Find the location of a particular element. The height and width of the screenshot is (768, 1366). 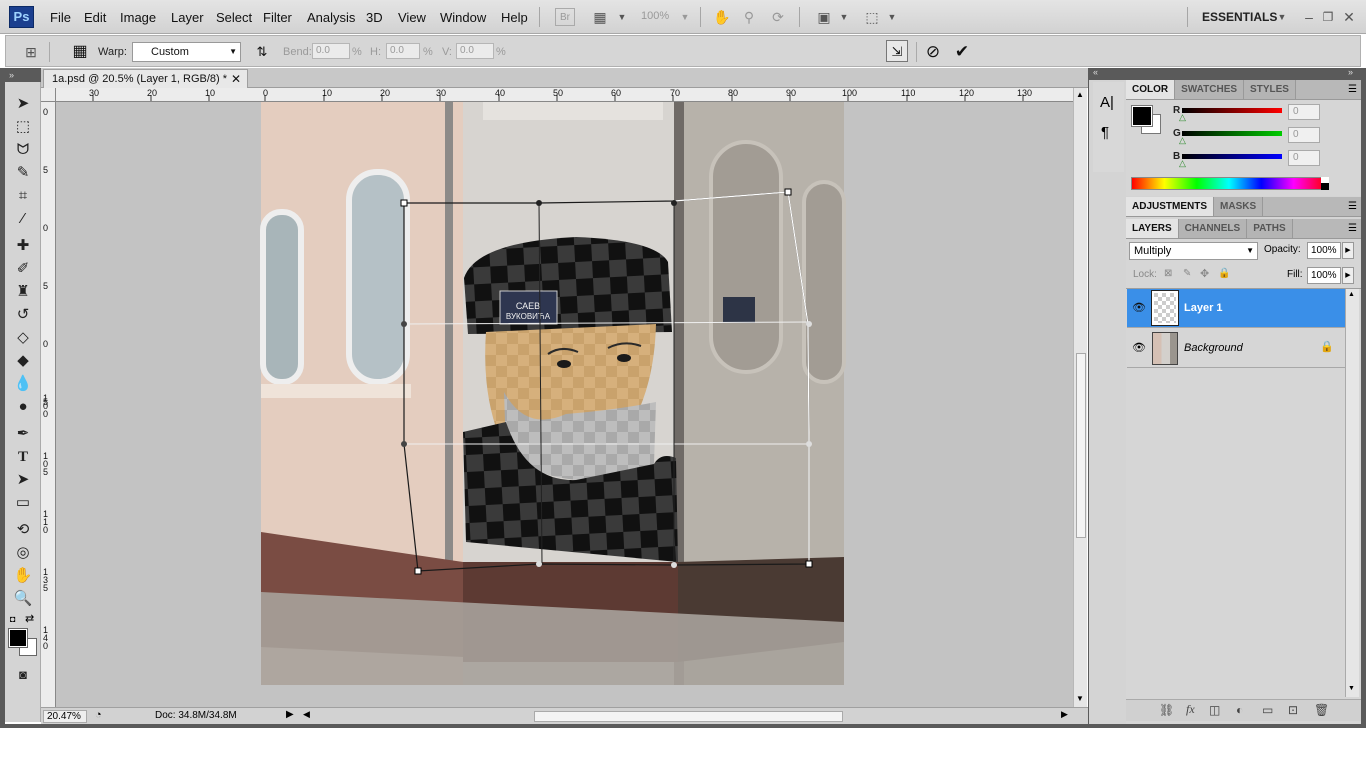

status-options-icon: ◔ is located at coordinates (98, 715).